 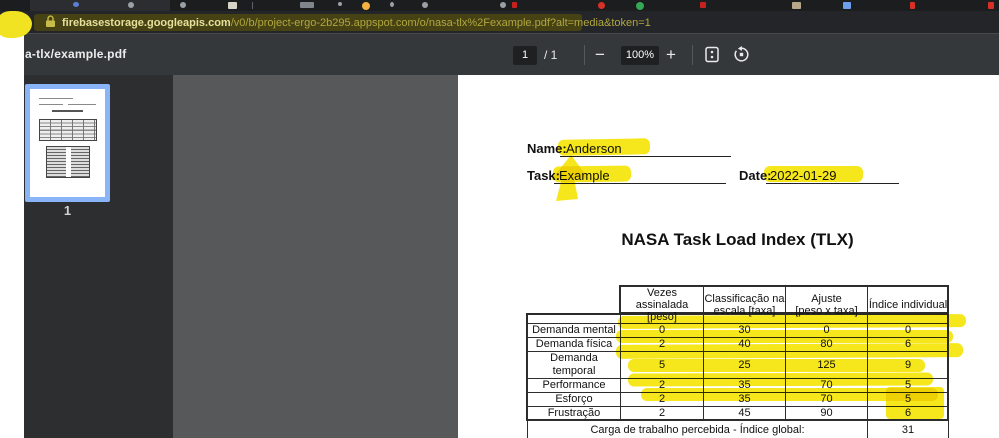 I want to click on url-domain: firebasestorage.googleapis.com, so click(x=146, y=23).